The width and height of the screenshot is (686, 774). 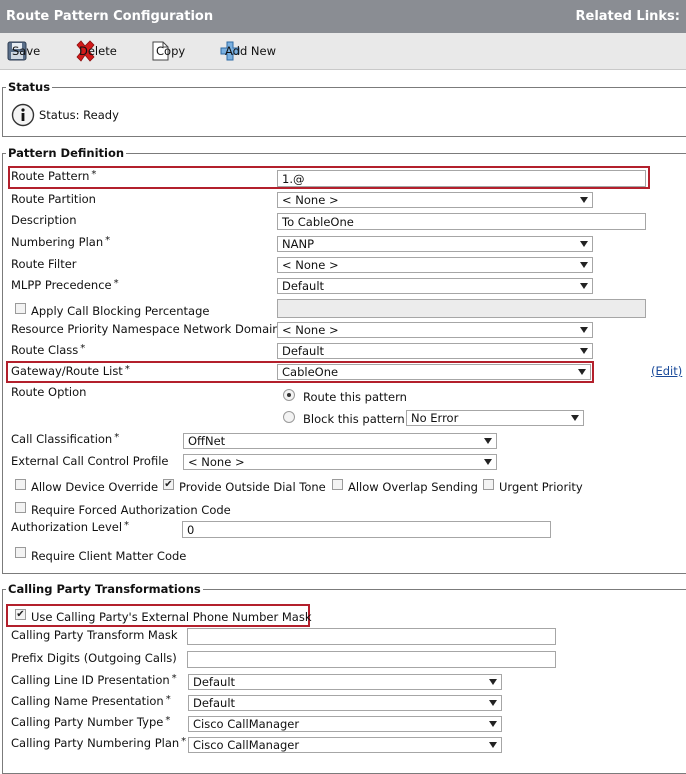 I want to click on gateway-route-list-select: CableOne, so click(x=434, y=372).